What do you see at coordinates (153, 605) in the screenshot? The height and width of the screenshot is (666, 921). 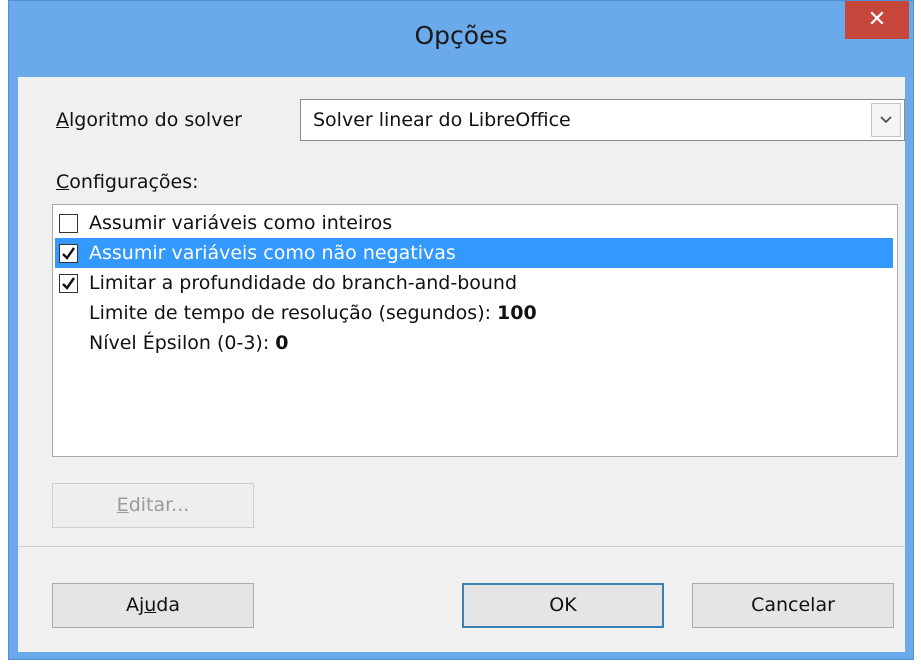 I see `help-button: Ajuda` at bounding box center [153, 605].